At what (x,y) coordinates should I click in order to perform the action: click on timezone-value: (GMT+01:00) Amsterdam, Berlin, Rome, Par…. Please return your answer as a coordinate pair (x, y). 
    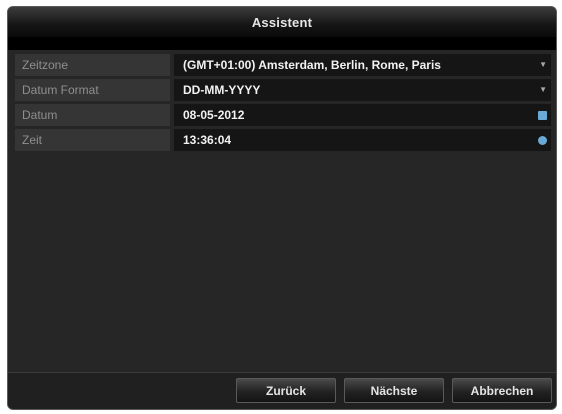
    Looking at the image, I should click on (312, 65).